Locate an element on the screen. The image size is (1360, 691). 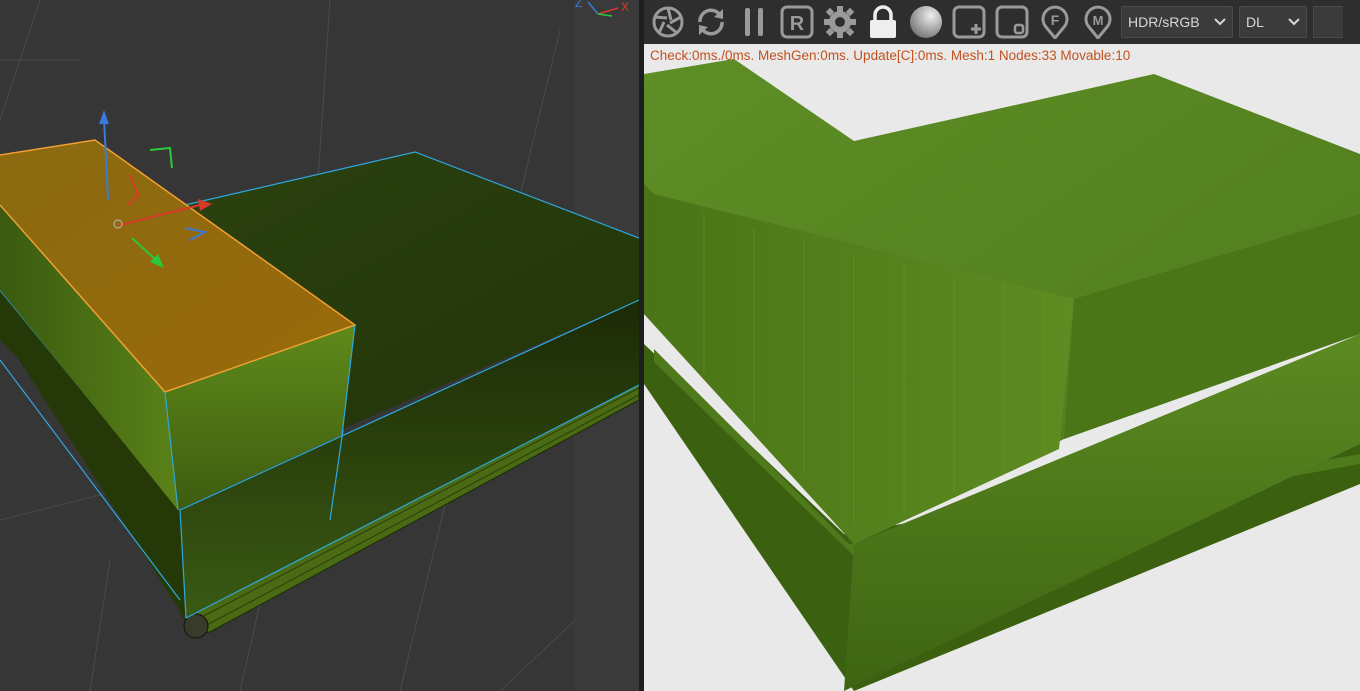
lock-icon is located at coordinates (883, 21).